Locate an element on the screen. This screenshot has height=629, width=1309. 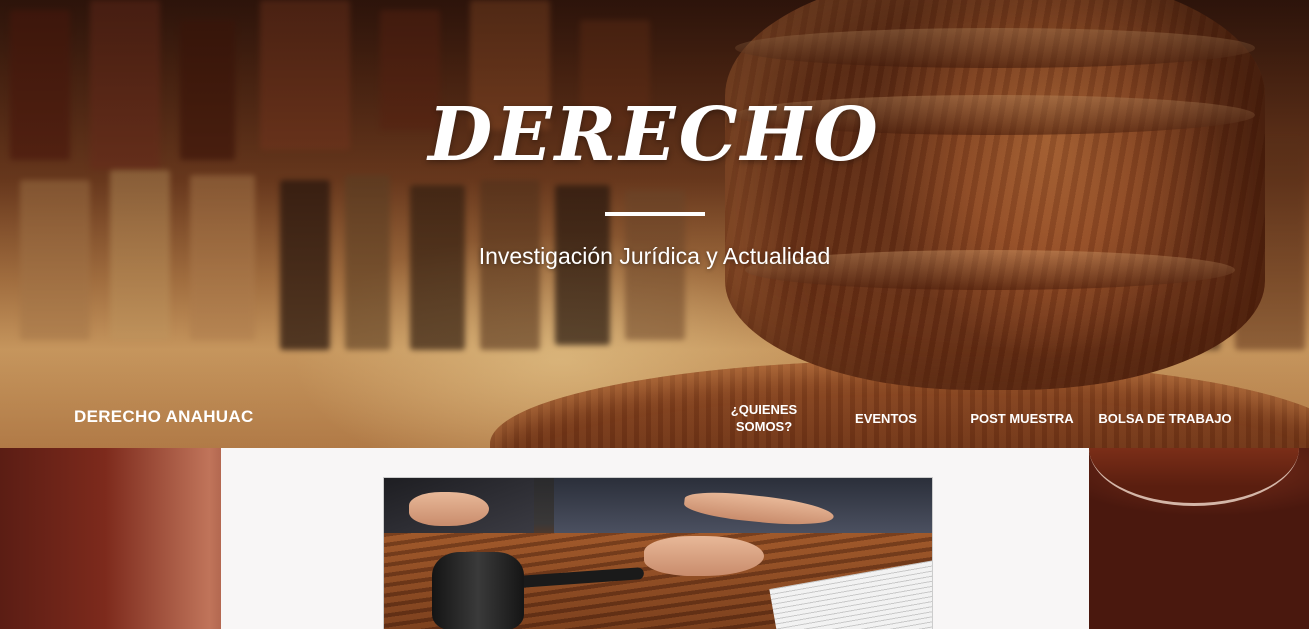
post-featured-image is located at coordinates (658, 553).